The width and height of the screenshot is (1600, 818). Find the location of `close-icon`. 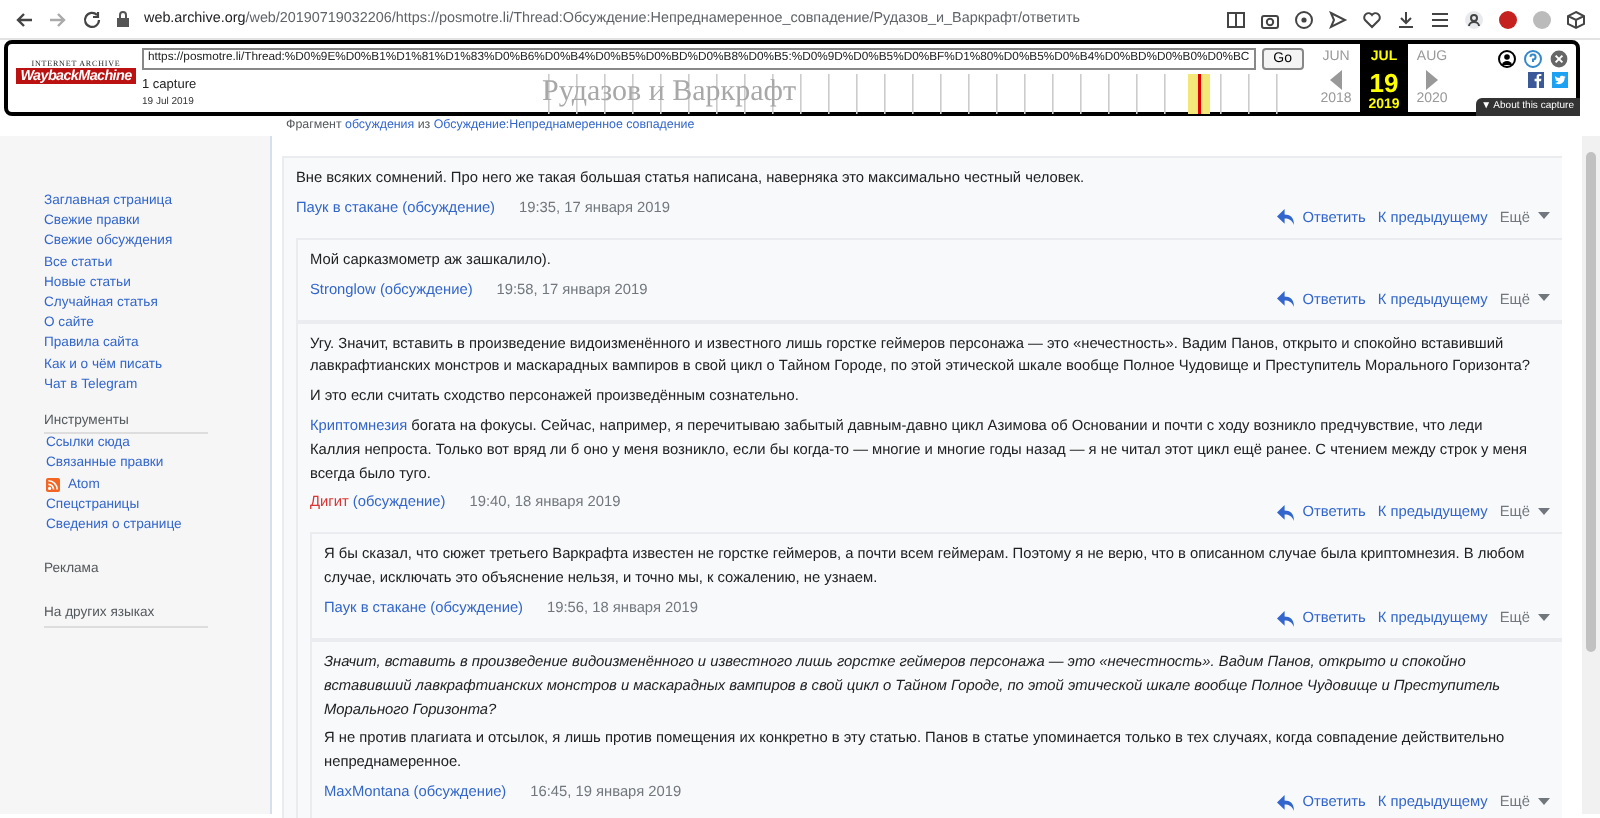

close-icon is located at coordinates (1559, 59).